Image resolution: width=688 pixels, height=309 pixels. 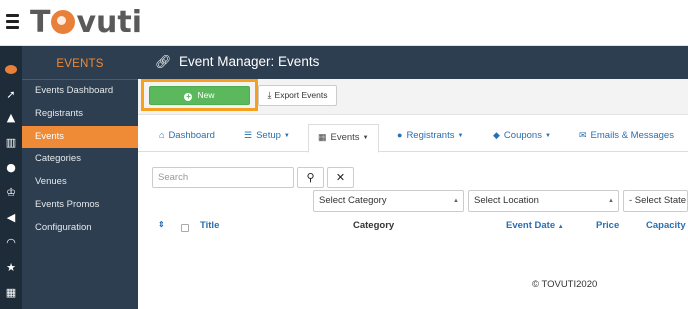 What do you see at coordinates (12, 23) in the screenshot?
I see `hamburger-menu-icon` at bounding box center [12, 23].